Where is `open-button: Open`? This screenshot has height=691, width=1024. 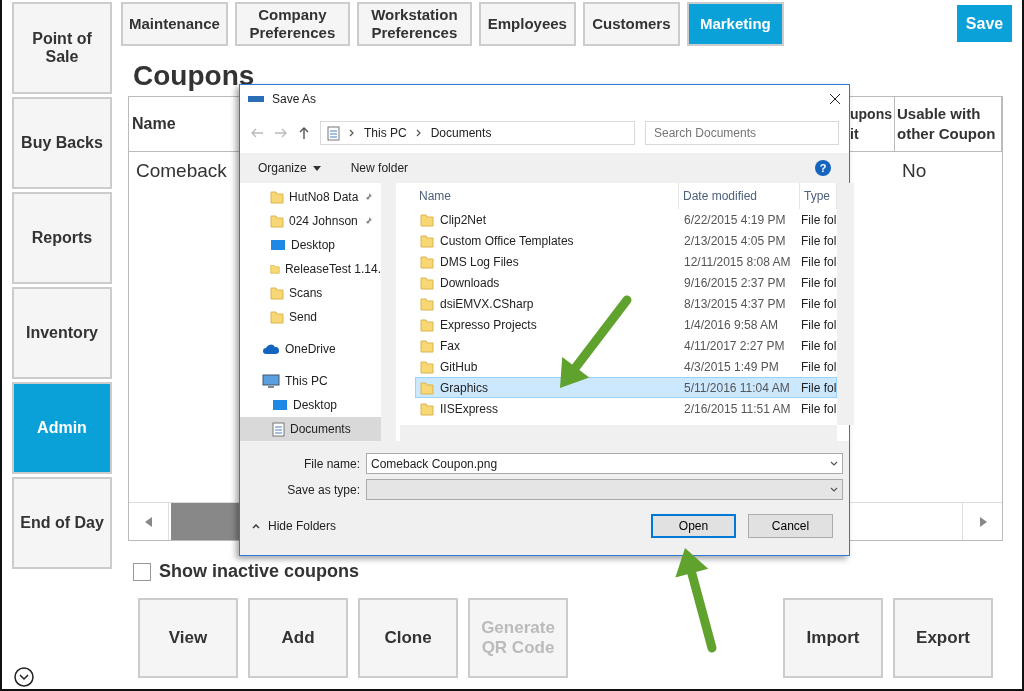 open-button: Open is located at coordinates (693, 526).